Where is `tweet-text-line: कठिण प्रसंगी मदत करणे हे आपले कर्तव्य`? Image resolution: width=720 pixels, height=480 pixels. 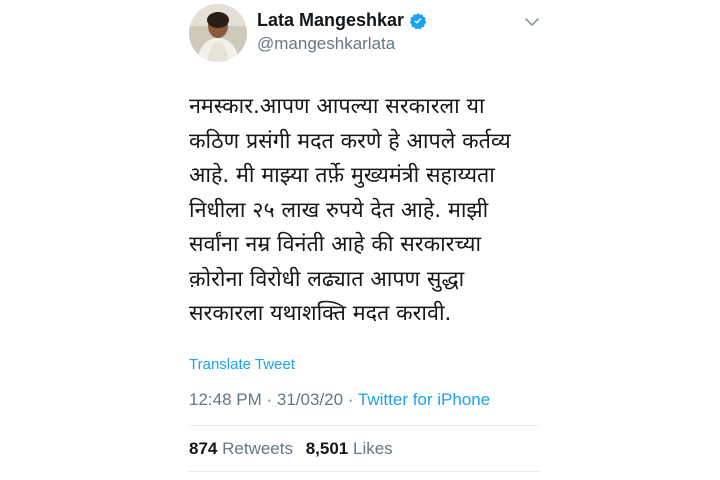
tweet-text-line: कठिण प्रसंगी मदत करणे हे आपले कर्तव्य is located at coordinates (350, 141).